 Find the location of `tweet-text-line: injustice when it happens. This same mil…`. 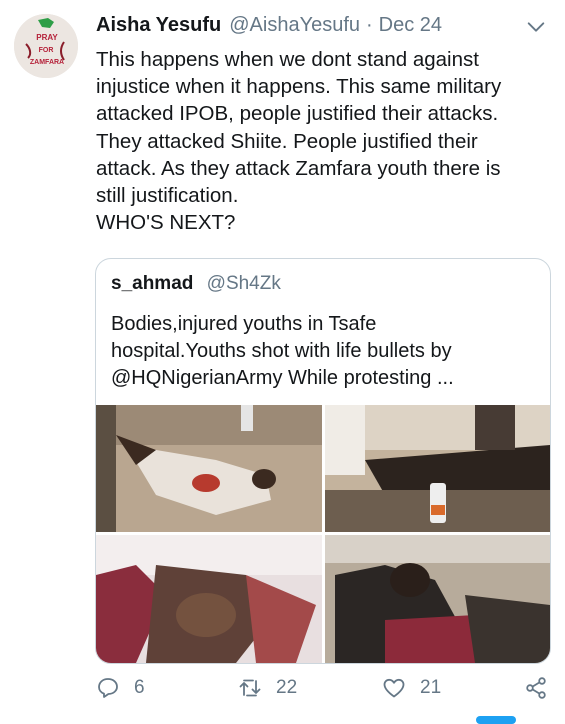

tweet-text-line: injustice when it happens. This same mil… is located at coordinates (299, 87).